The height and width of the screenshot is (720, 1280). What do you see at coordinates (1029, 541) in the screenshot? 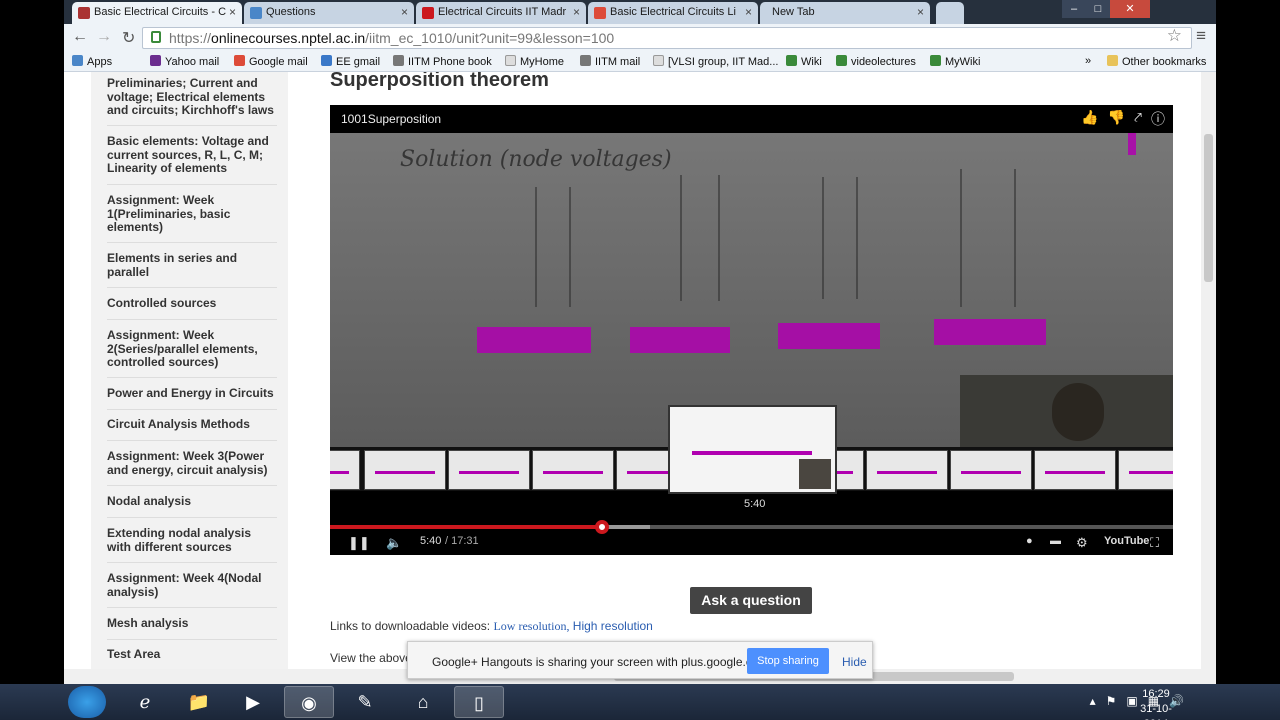
I see `annotations-icon: ●` at bounding box center [1029, 541].